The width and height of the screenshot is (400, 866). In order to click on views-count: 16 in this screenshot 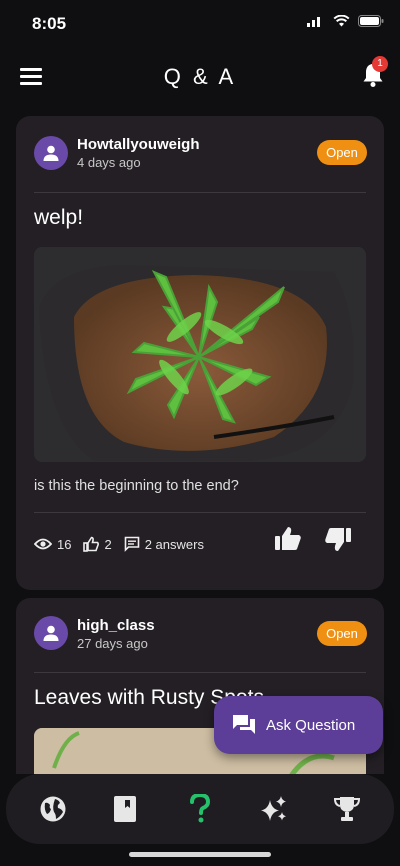, I will do `click(64, 544)`.